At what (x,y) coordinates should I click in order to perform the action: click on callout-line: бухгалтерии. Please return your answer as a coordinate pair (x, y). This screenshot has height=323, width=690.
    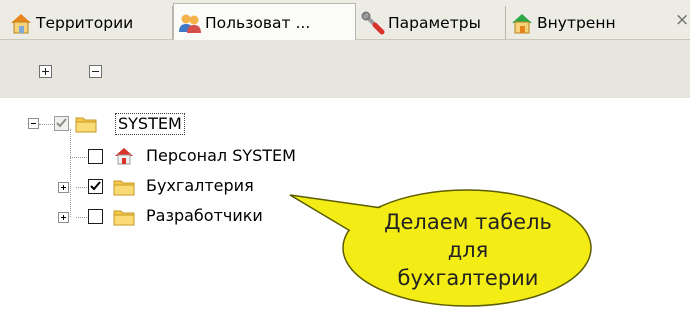
    Looking at the image, I should click on (468, 278).